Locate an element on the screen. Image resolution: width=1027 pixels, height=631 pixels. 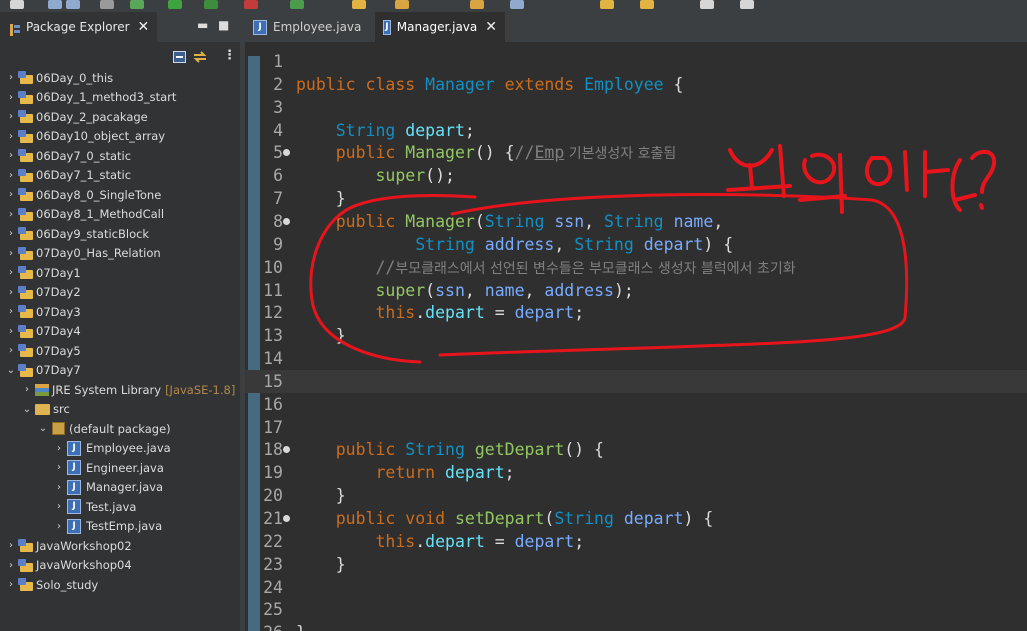
save-icon is located at coordinates (55, 4).